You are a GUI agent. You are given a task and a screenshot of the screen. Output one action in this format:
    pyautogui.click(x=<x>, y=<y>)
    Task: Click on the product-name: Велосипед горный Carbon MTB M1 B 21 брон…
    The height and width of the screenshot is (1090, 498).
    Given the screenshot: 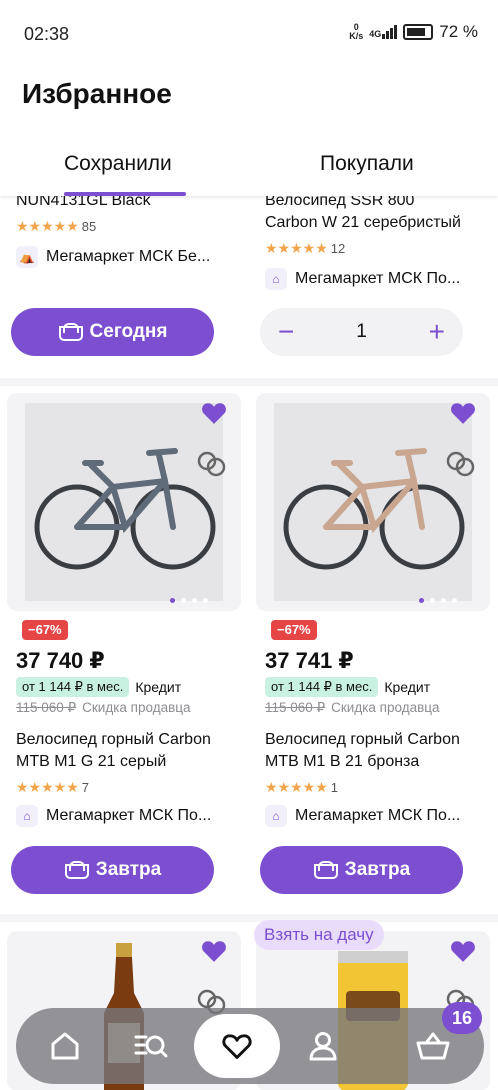 What is the action you would take?
    pyautogui.click(x=362, y=751)
    